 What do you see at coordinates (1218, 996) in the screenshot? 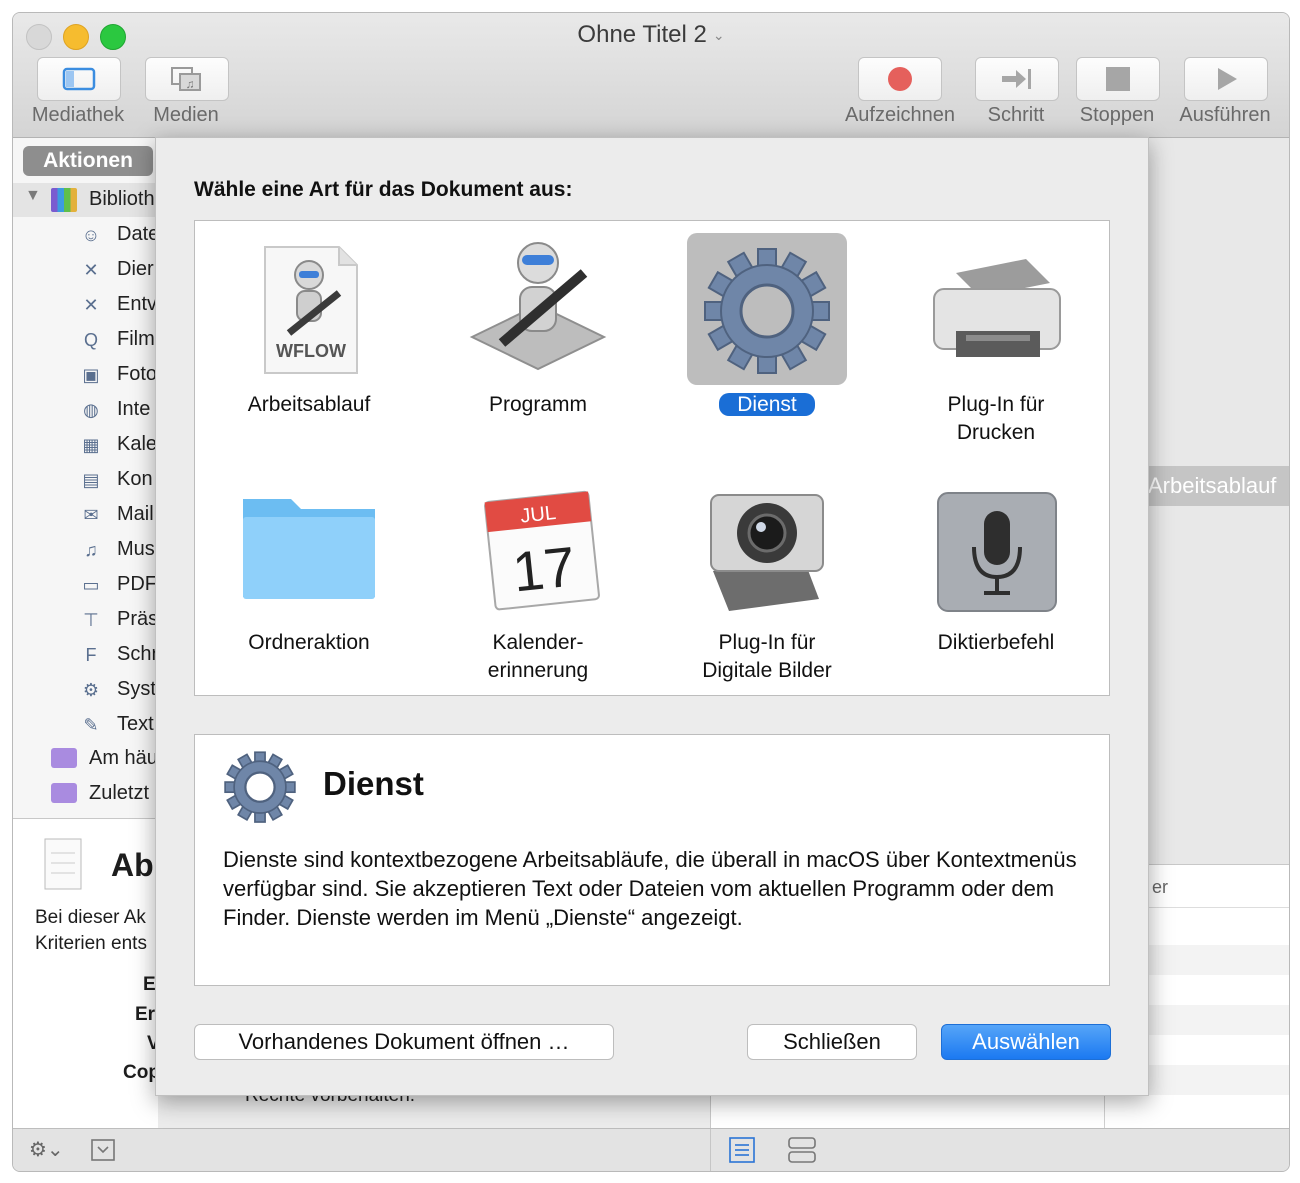
I see `log-table: er` at bounding box center [1218, 996].